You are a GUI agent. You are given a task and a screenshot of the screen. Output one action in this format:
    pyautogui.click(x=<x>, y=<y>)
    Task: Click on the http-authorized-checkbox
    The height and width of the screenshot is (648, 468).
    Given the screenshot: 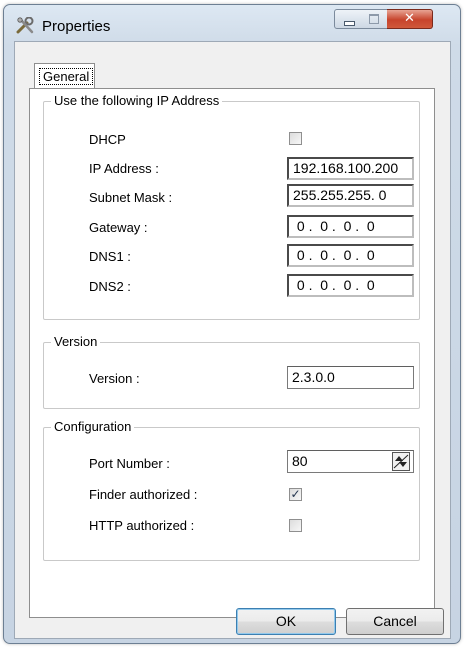 What is the action you would take?
    pyautogui.click(x=295, y=525)
    